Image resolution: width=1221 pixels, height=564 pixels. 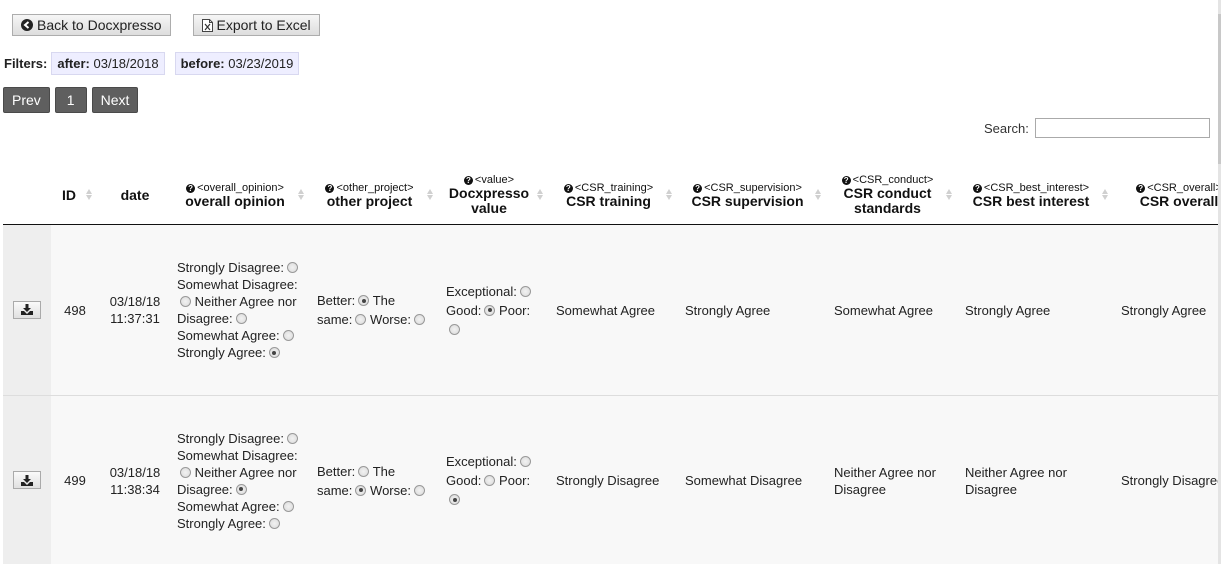 What do you see at coordinates (369, 200) in the screenshot?
I see `header-label: other project` at bounding box center [369, 200].